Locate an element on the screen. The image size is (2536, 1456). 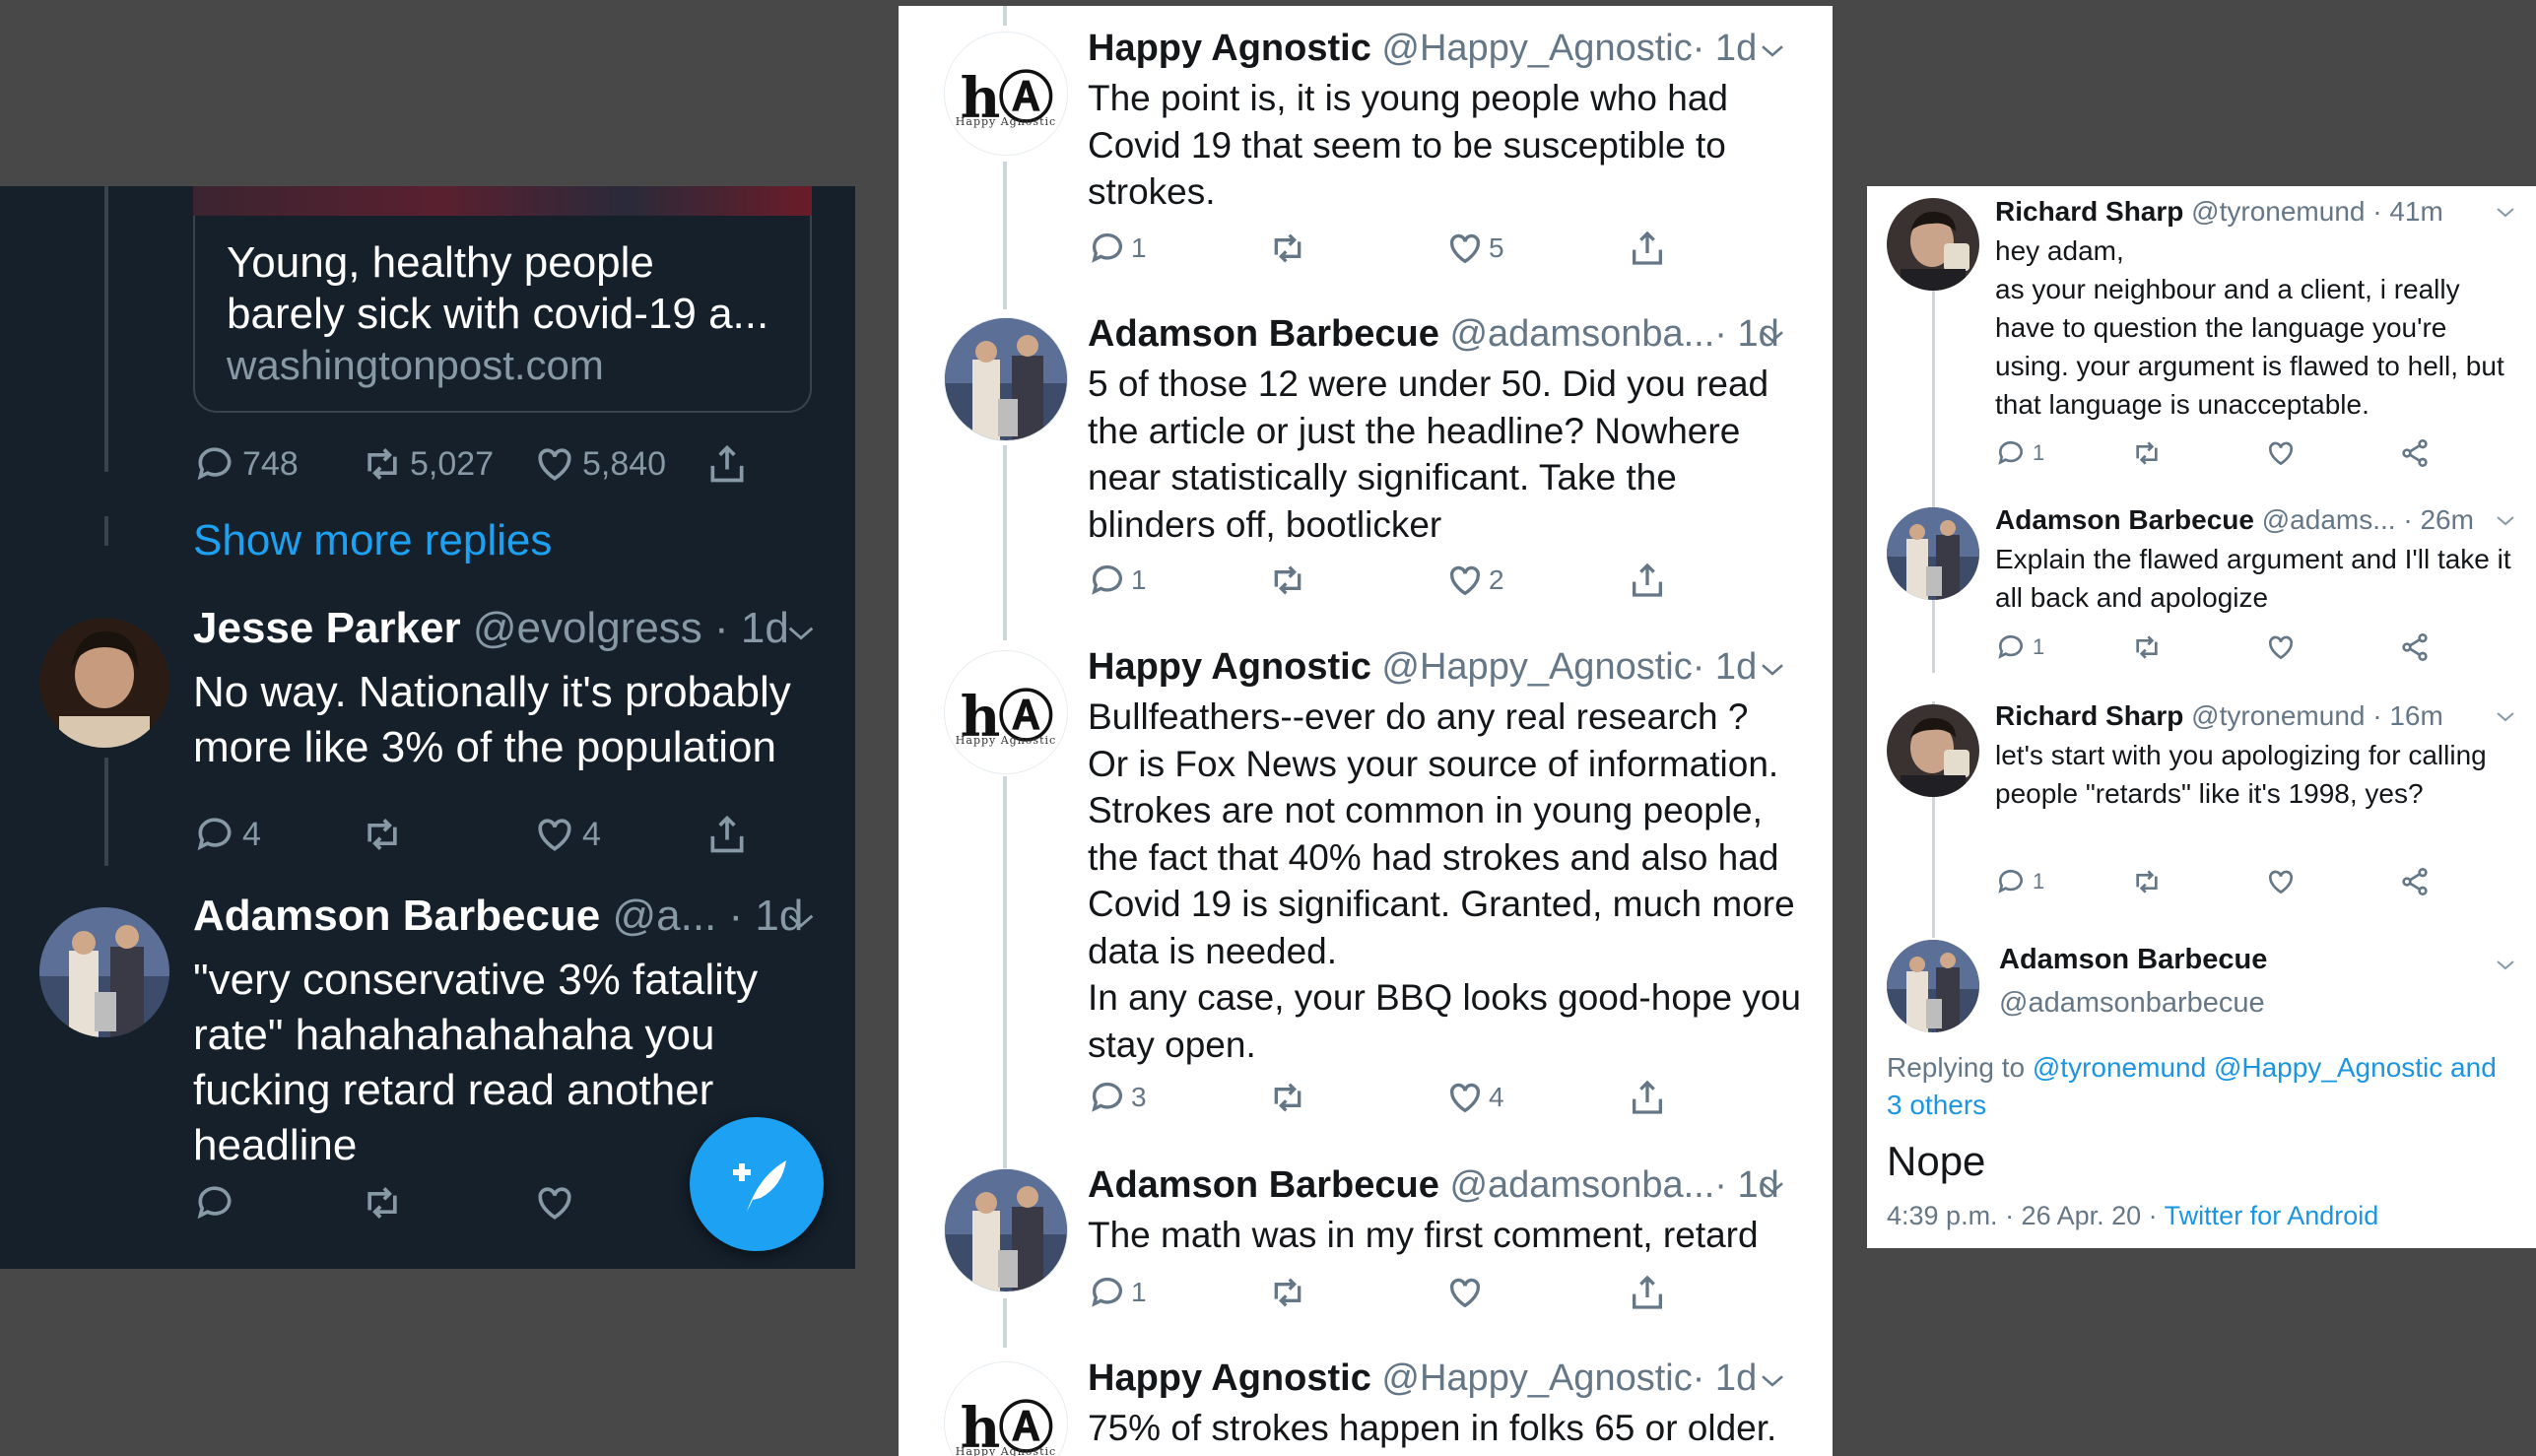
like-button: 5,840 is located at coordinates (599, 464).